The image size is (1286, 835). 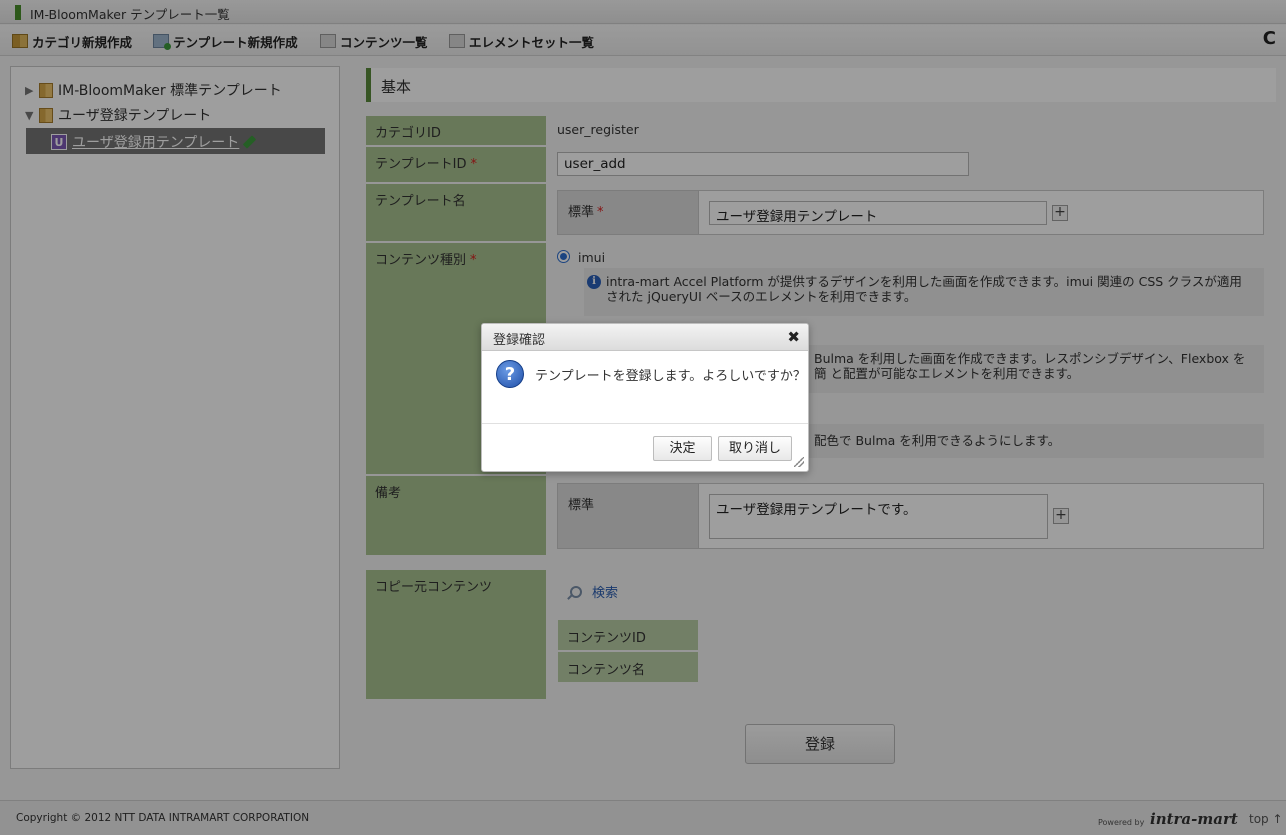 What do you see at coordinates (510, 374) in the screenshot?
I see `question-icon: ?` at bounding box center [510, 374].